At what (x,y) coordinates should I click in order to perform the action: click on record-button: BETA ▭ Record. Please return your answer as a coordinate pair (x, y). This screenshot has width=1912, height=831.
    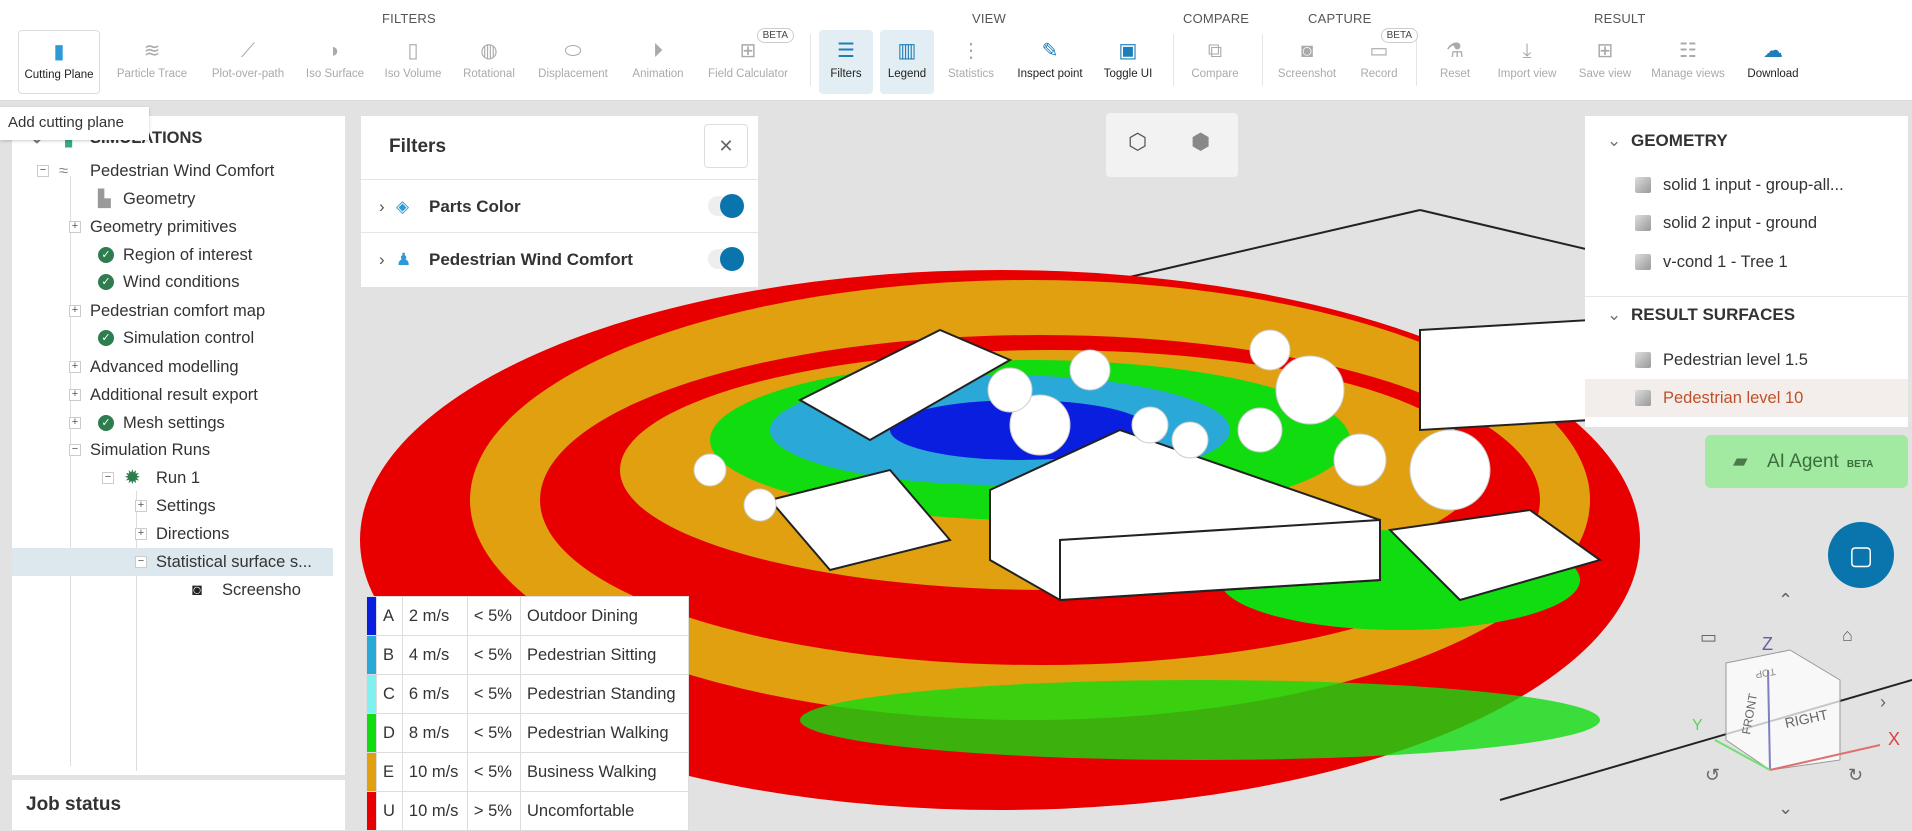
    Looking at the image, I should click on (1379, 61).